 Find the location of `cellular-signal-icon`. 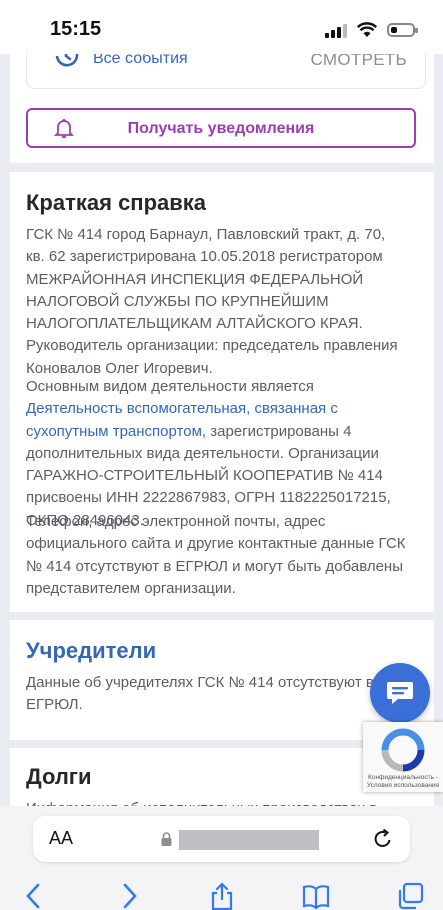

cellular-signal-icon is located at coordinates (336, 30).